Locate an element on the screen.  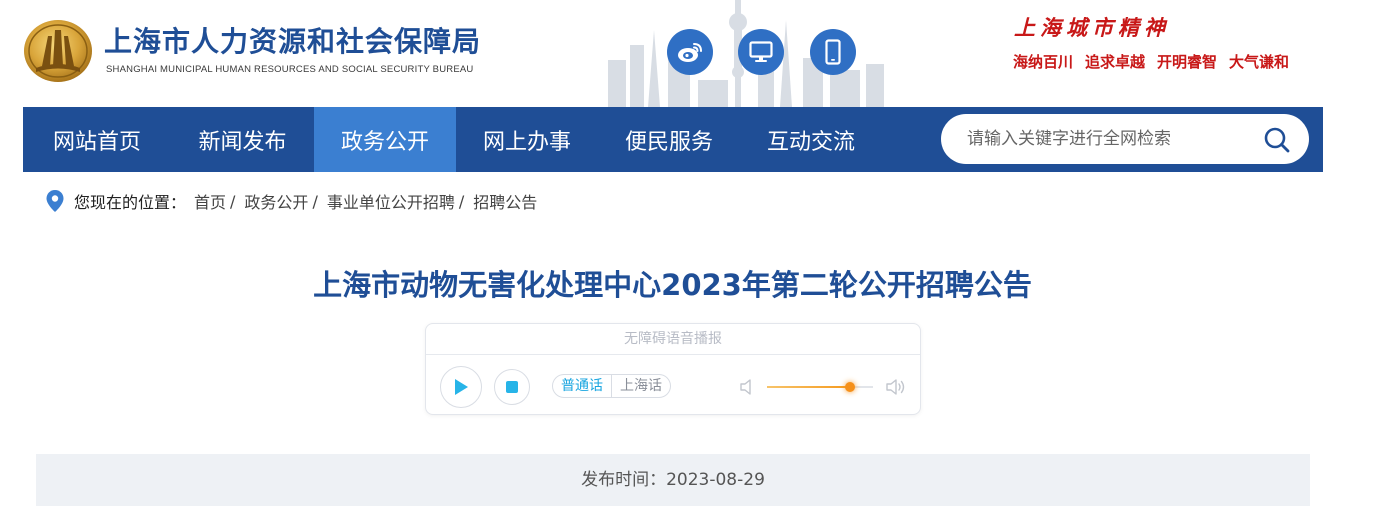
play-icon is located at coordinates (461, 387).